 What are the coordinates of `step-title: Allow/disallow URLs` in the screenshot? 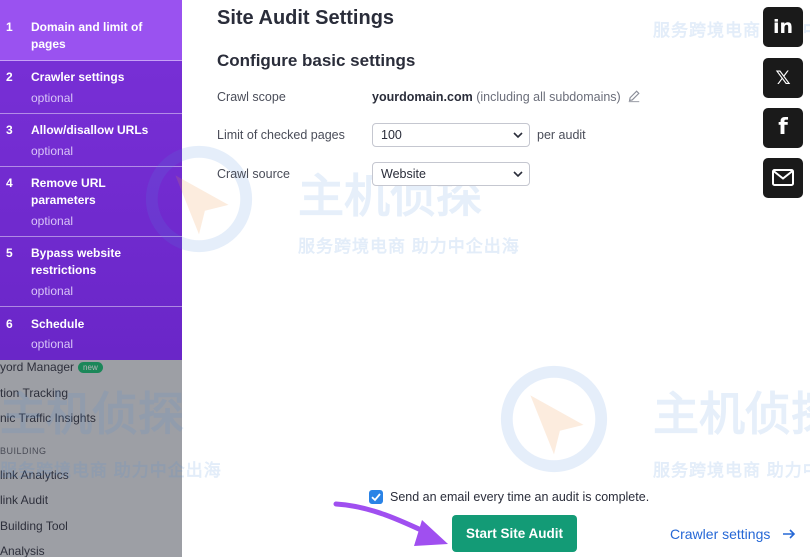 It's located at (90, 130).